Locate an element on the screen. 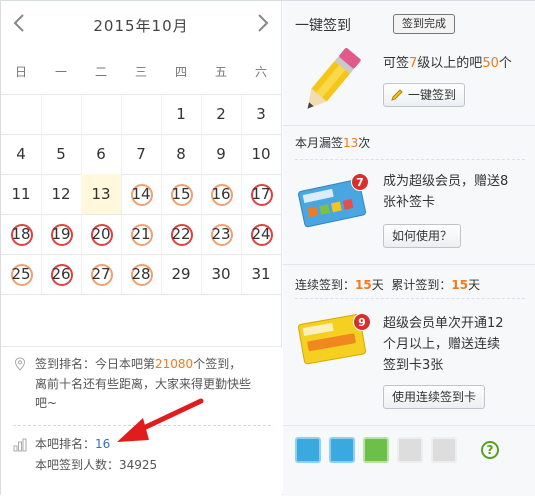  day-number: 29 is located at coordinates (181, 274).